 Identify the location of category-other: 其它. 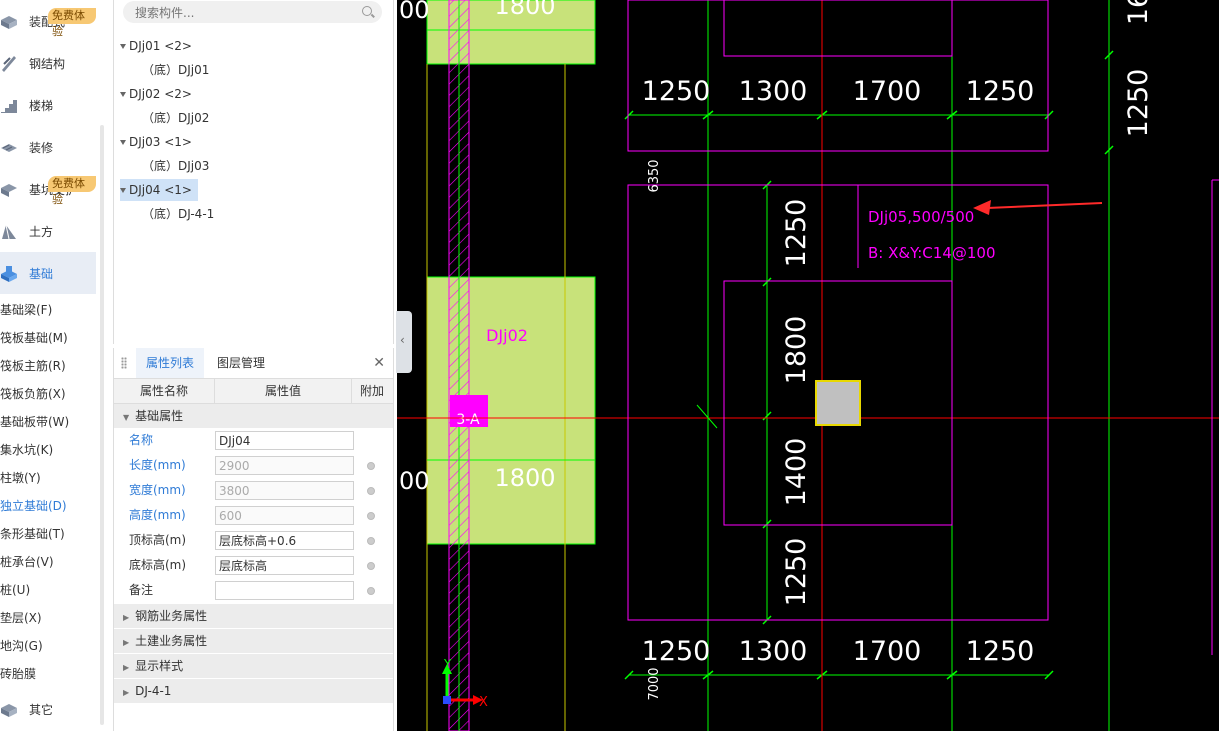
(48, 709).